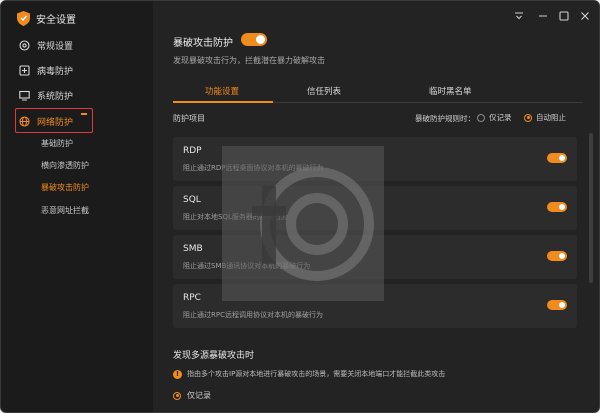  What do you see at coordinates (57, 144) in the screenshot?
I see `sub-item-basic: 基础防护` at bounding box center [57, 144].